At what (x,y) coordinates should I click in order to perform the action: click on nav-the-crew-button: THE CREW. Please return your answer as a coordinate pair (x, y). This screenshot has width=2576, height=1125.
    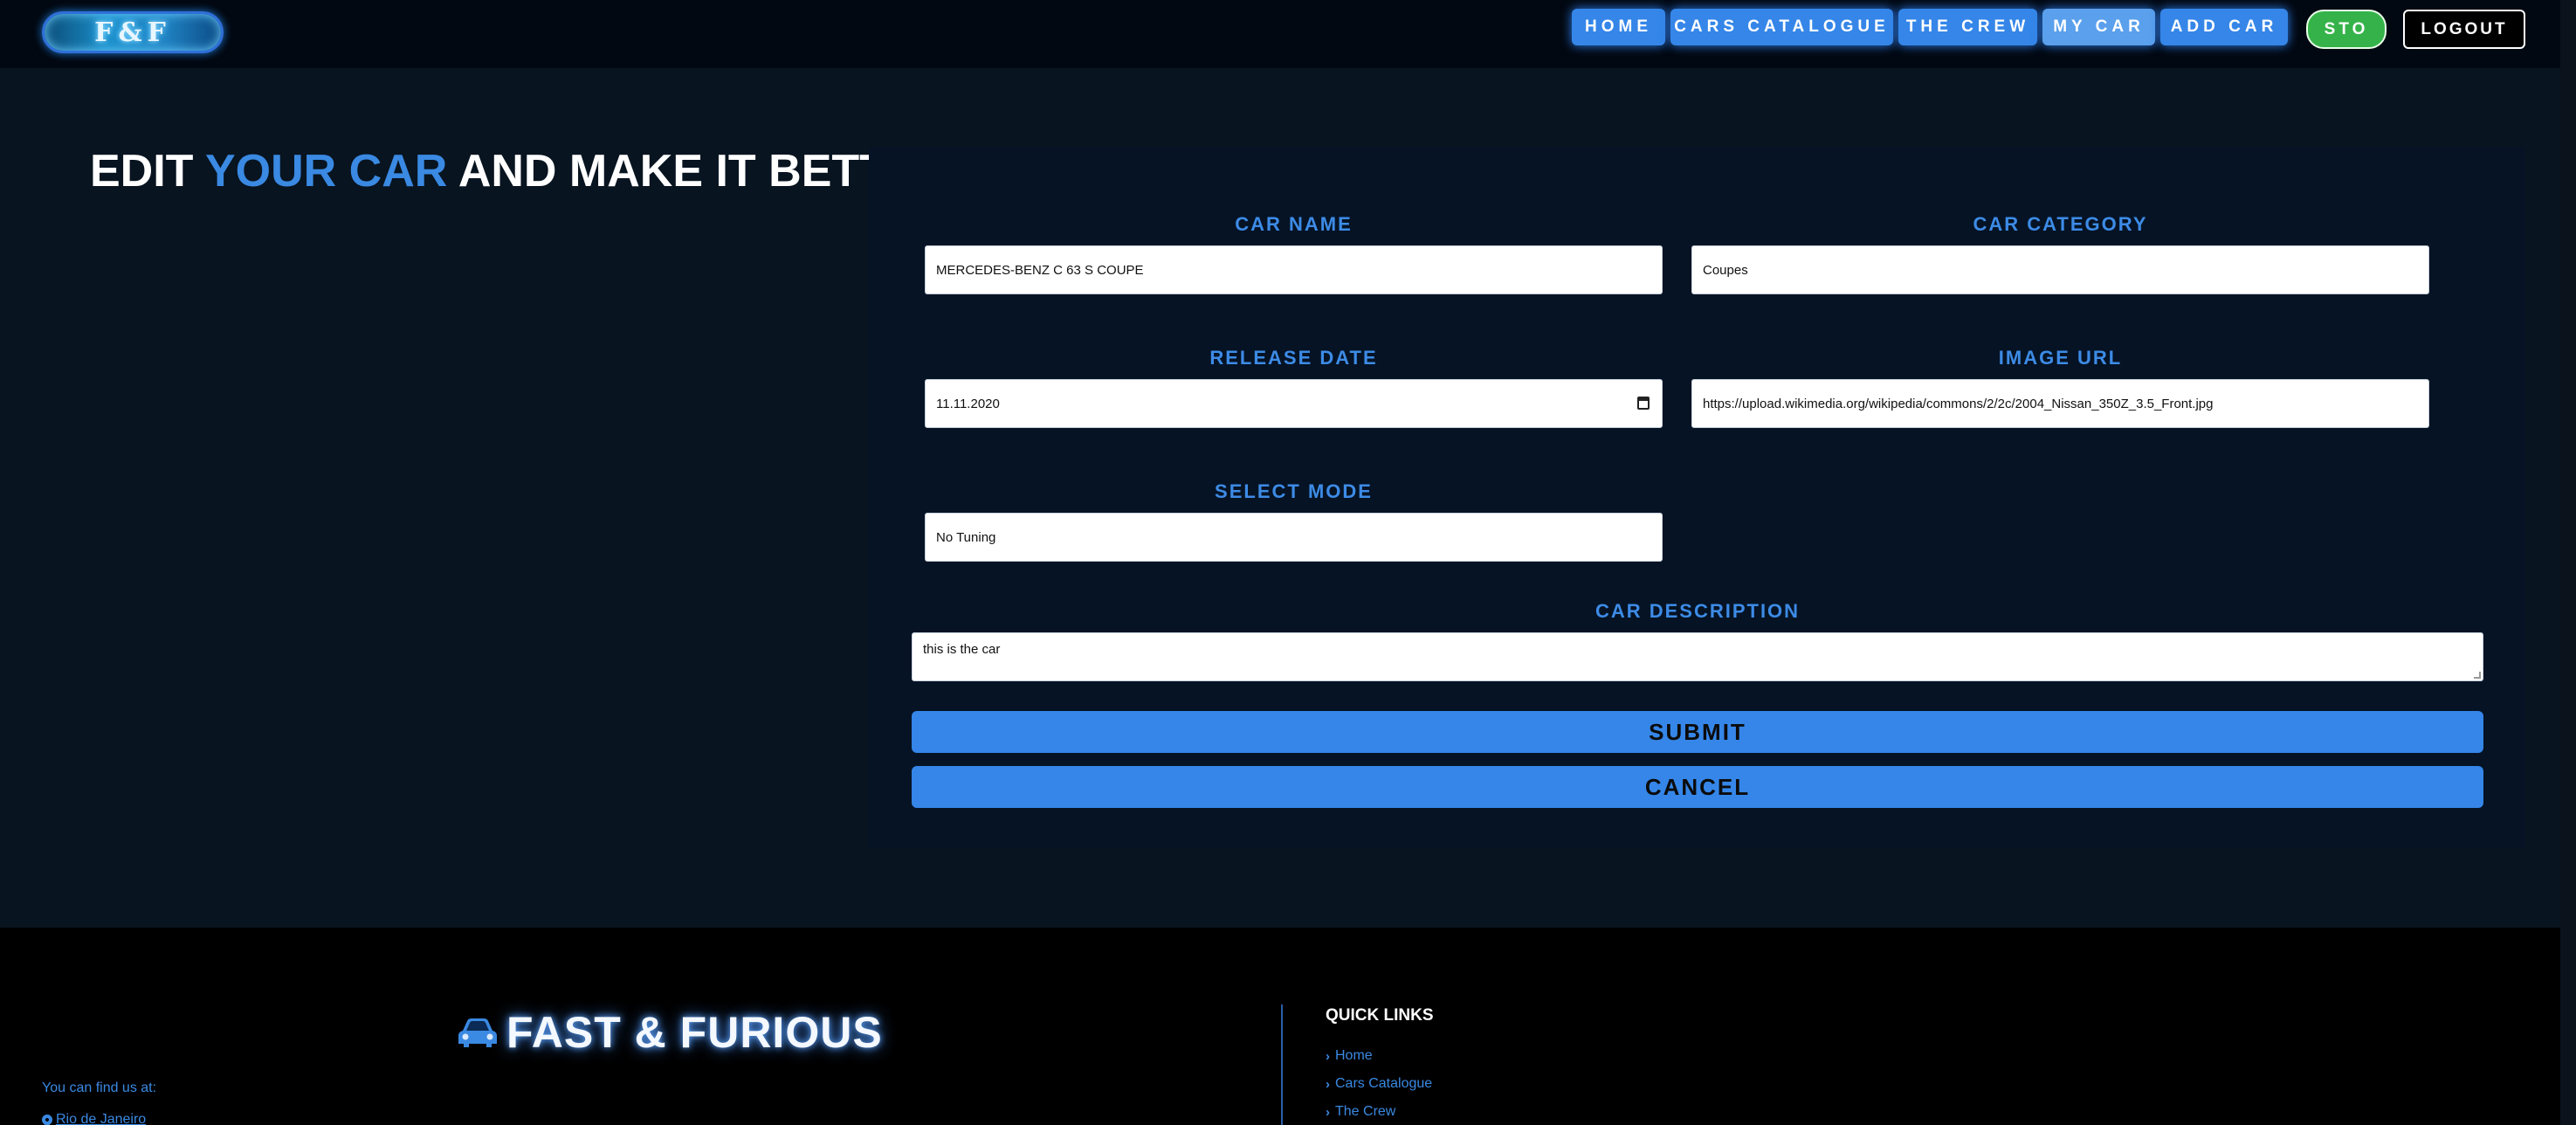
    Looking at the image, I should click on (1967, 27).